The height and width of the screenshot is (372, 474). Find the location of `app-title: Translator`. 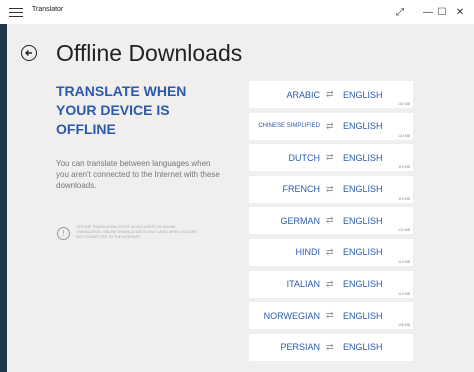

app-title: Translator is located at coordinates (48, 9).